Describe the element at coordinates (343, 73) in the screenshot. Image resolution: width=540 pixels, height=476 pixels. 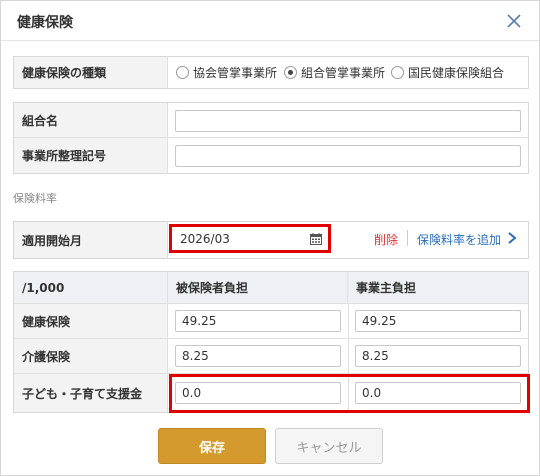
I see `radio-kumiai-label: 組合管掌事業所` at that location.